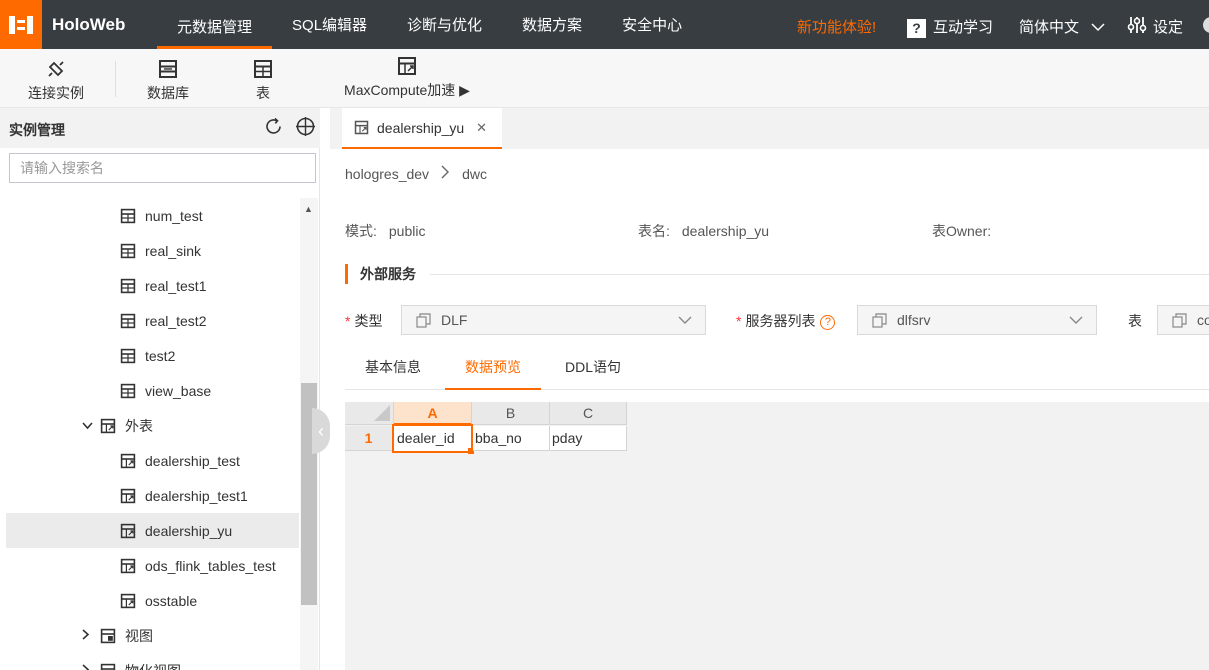  What do you see at coordinates (369, 413) in the screenshot?
I see `grid-corner` at bounding box center [369, 413].